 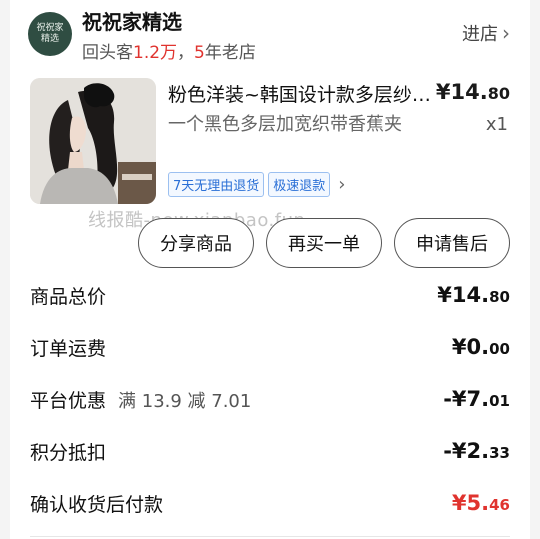 I want to click on store-years: 5, so click(x=199, y=53).